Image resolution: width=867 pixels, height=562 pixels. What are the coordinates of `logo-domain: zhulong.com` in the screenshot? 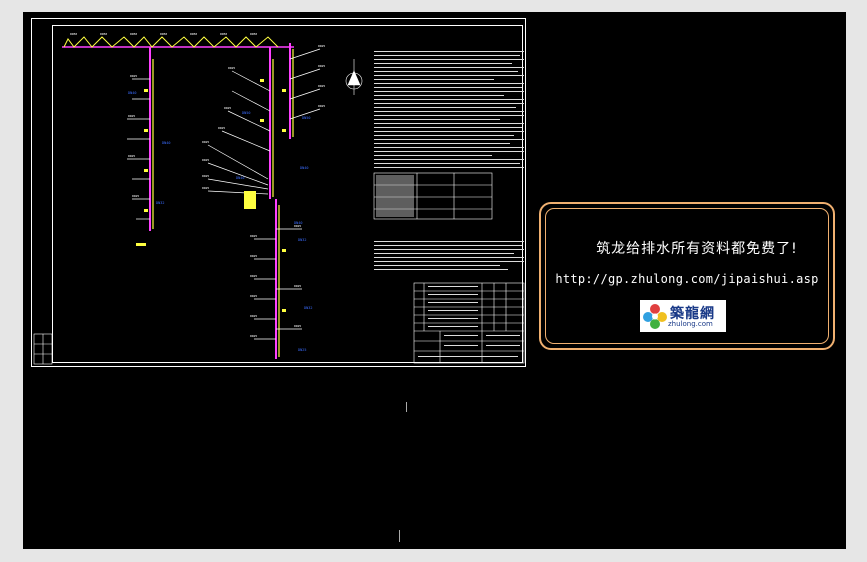 It's located at (690, 324).